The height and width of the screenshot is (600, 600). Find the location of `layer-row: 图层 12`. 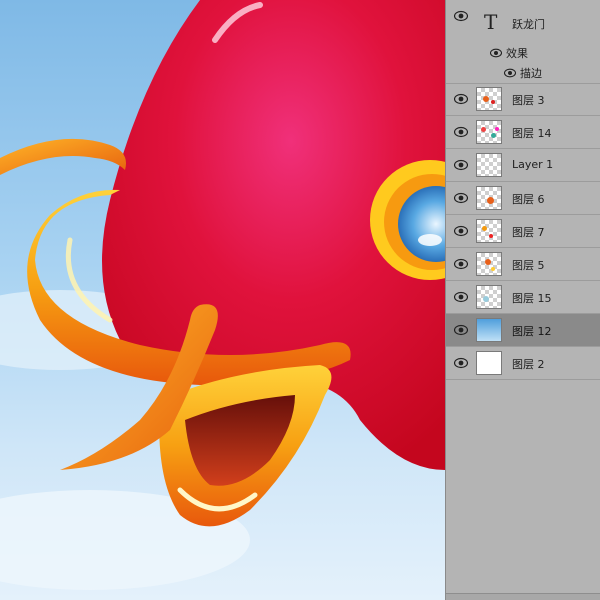

layer-row: 图层 12 is located at coordinates (523, 330).